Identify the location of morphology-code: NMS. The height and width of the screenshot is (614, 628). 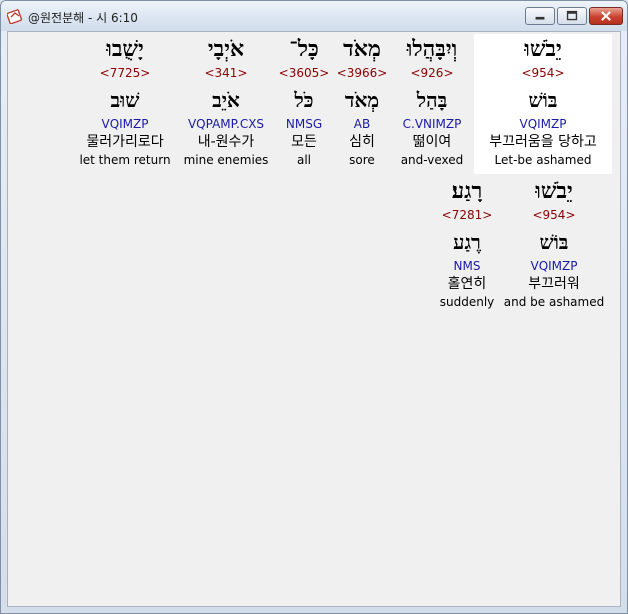
(467, 266).